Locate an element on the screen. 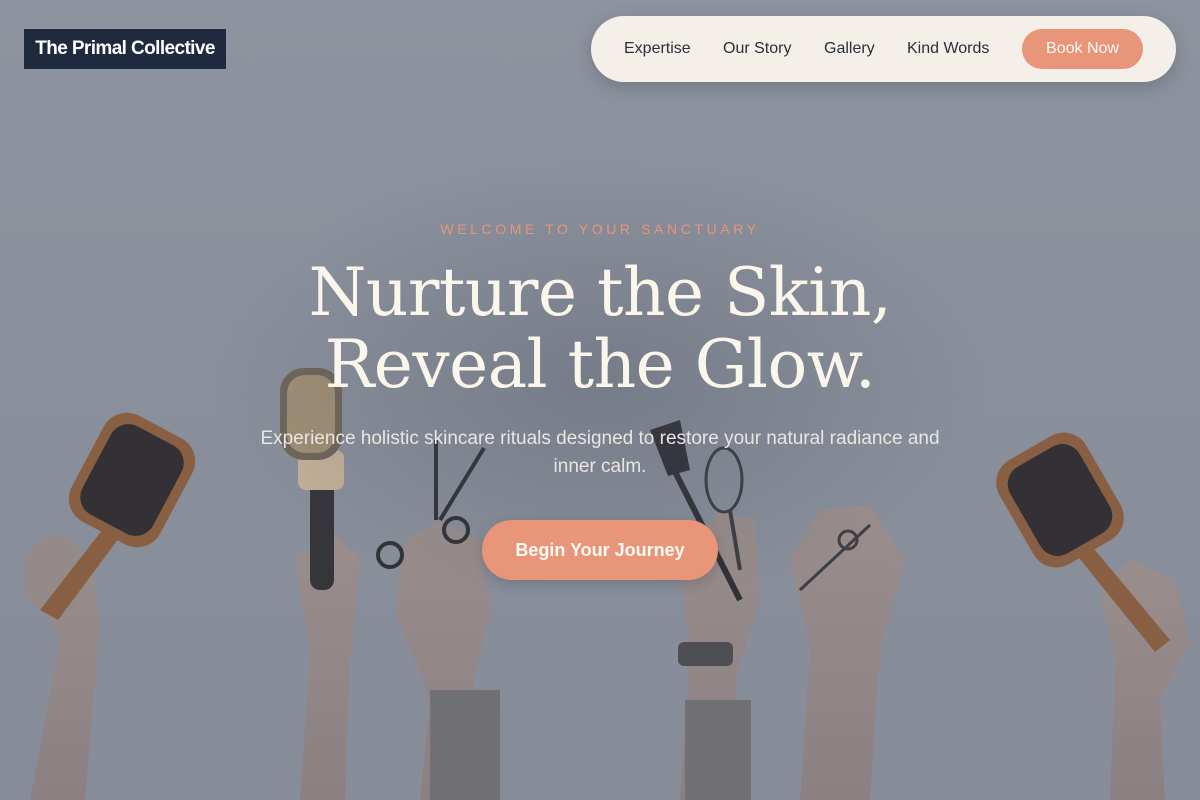 Image resolution: width=1200 pixels, height=800 pixels. nav-link-our-story: Our Story is located at coordinates (757, 49).